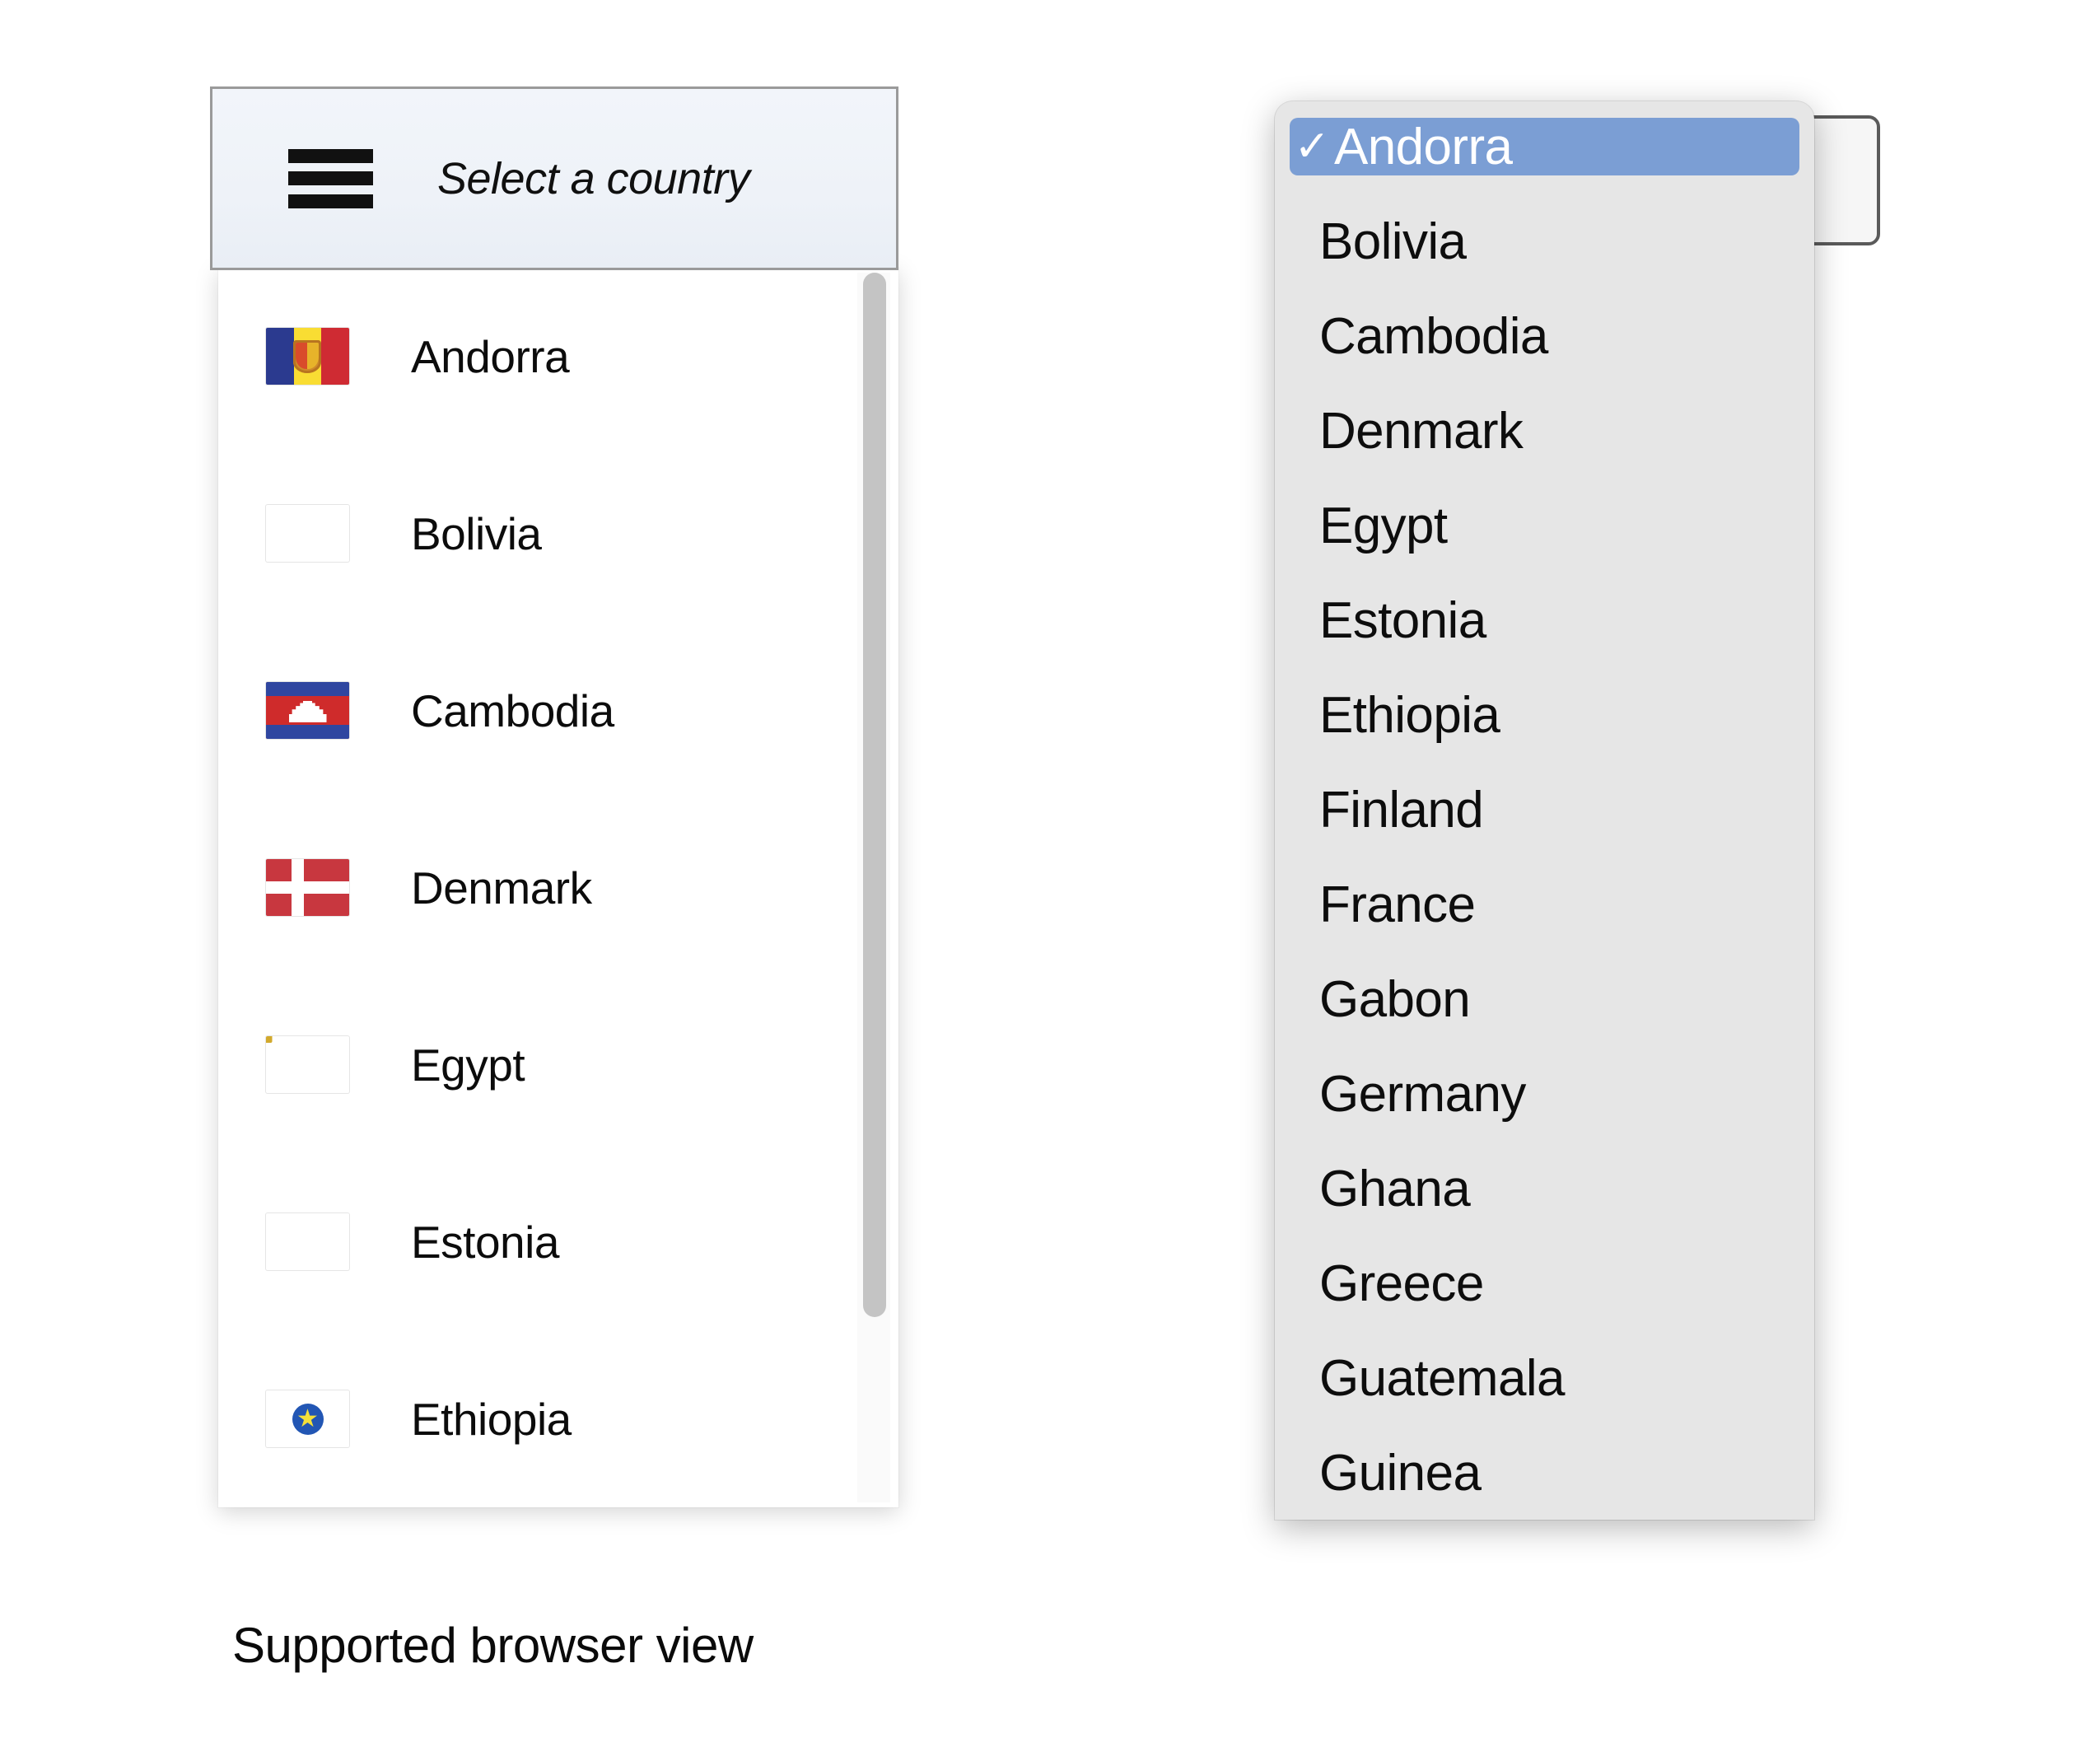 This screenshot has width=2100, height=1752. Describe the element at coordinates (1400, 1473) in the screenshot. I see `native-option-label: Guinea` at that location.